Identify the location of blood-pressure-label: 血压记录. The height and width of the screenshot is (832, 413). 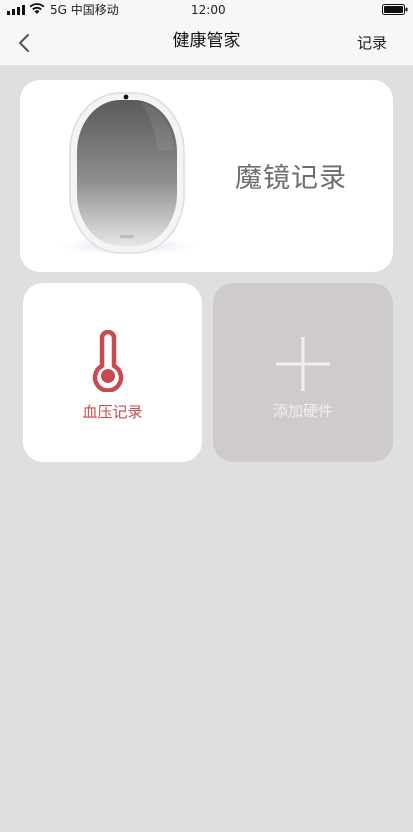
(112, 412).